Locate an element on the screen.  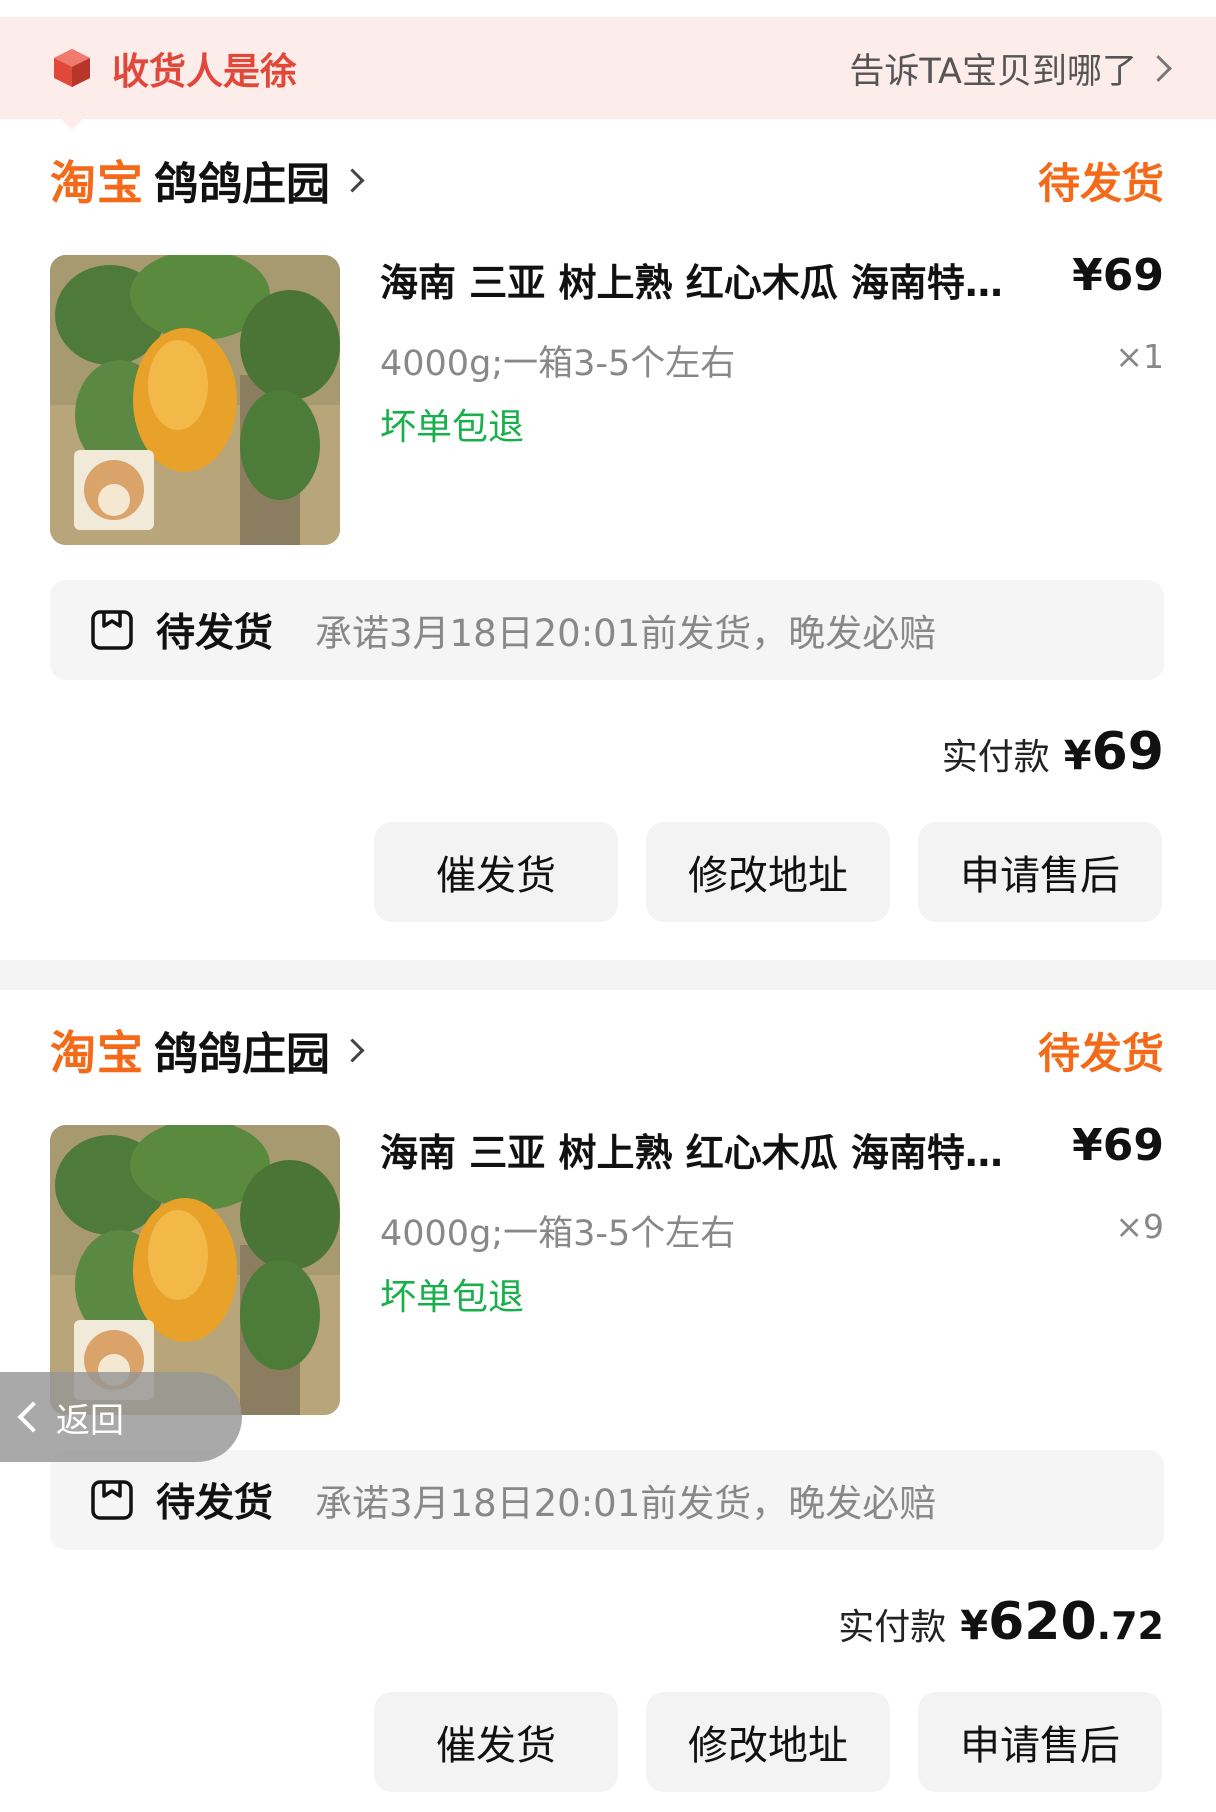
back-button: 返回 is located at coordinates (121, 1417).